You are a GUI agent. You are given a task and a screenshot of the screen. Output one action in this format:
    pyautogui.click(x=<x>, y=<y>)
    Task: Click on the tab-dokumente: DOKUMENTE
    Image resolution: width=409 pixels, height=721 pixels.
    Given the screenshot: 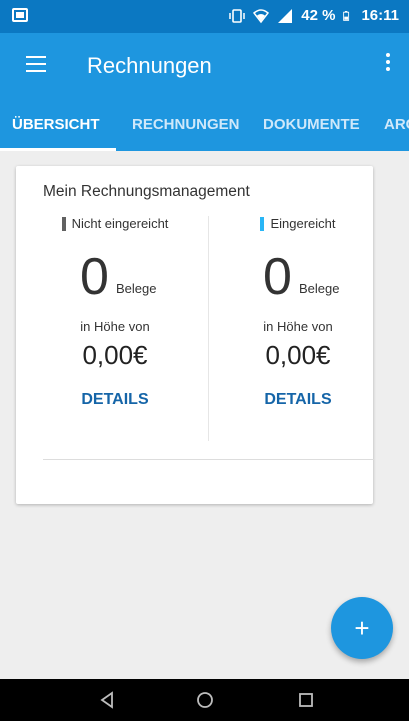 What is the action you would take?
    pyautogui.click(x=311, y=124)
    